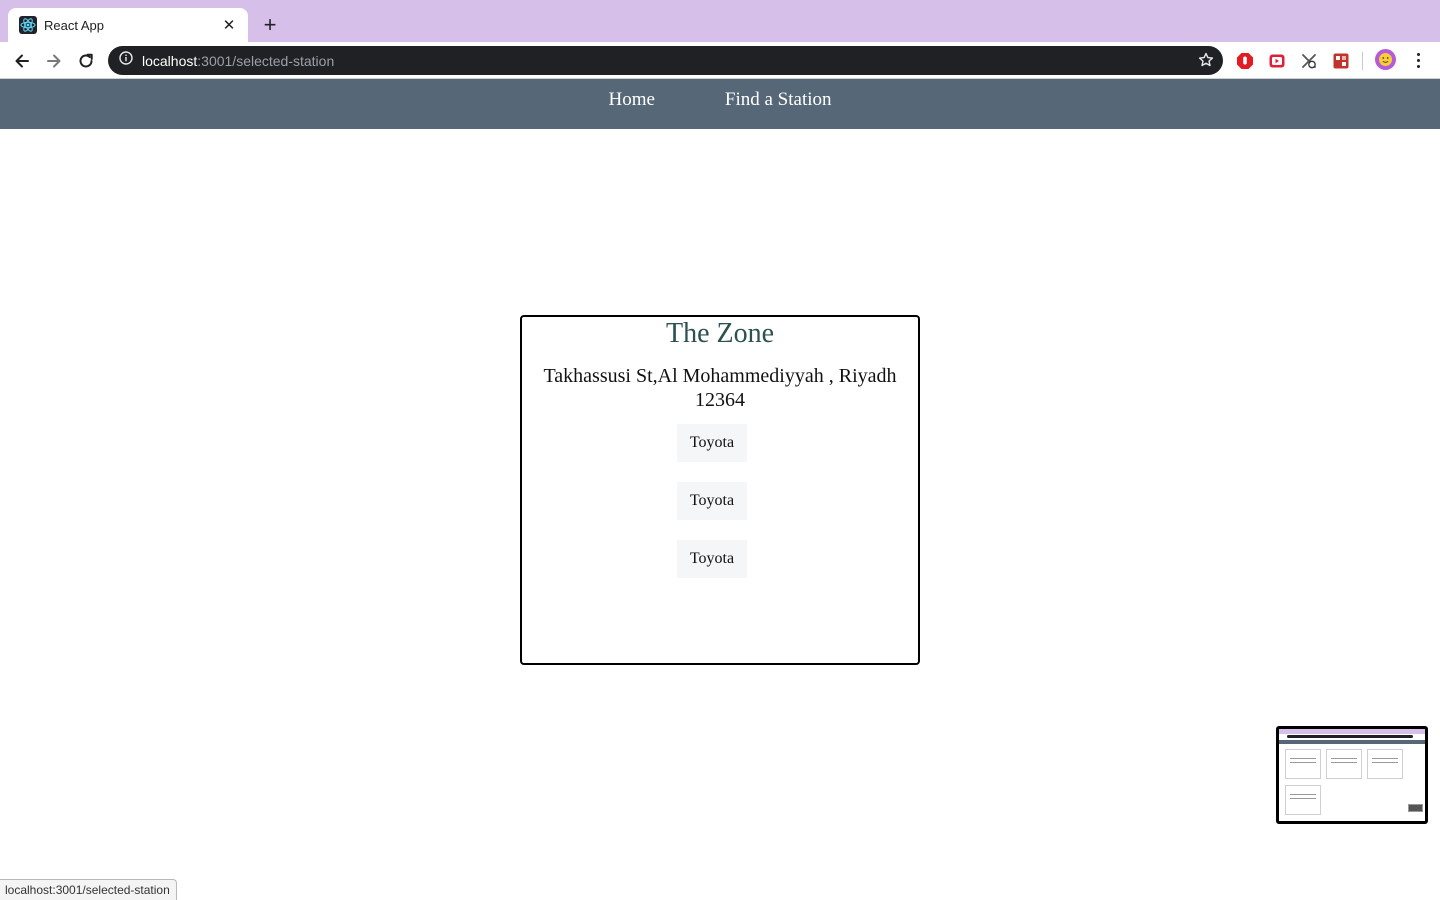 Image resolution: width=1440 pixels, height=900 pixels. Describe the element at coordinates (1415, 808) in the screenshot. I see `thumbnail-image` at that location.